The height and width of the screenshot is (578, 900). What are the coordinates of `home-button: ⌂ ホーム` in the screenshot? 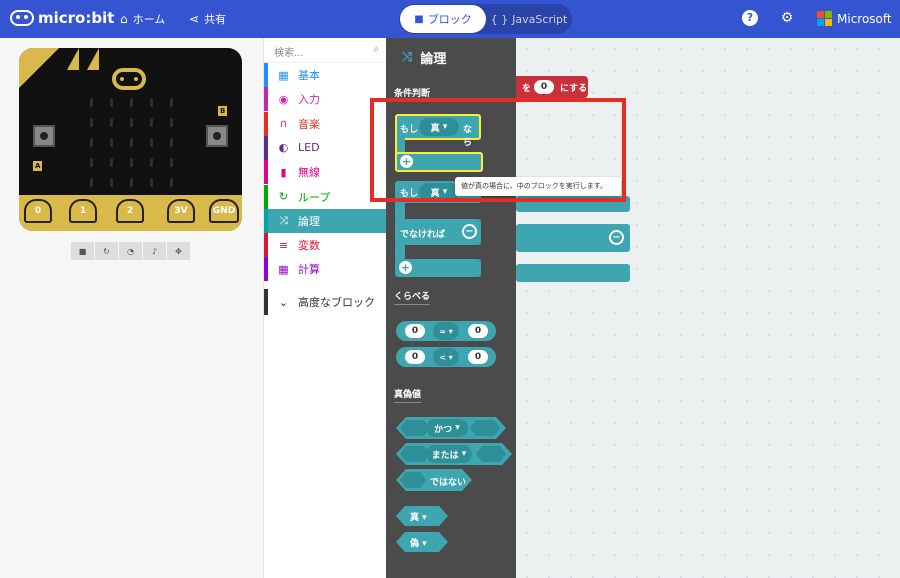 It's located at (142, 19).